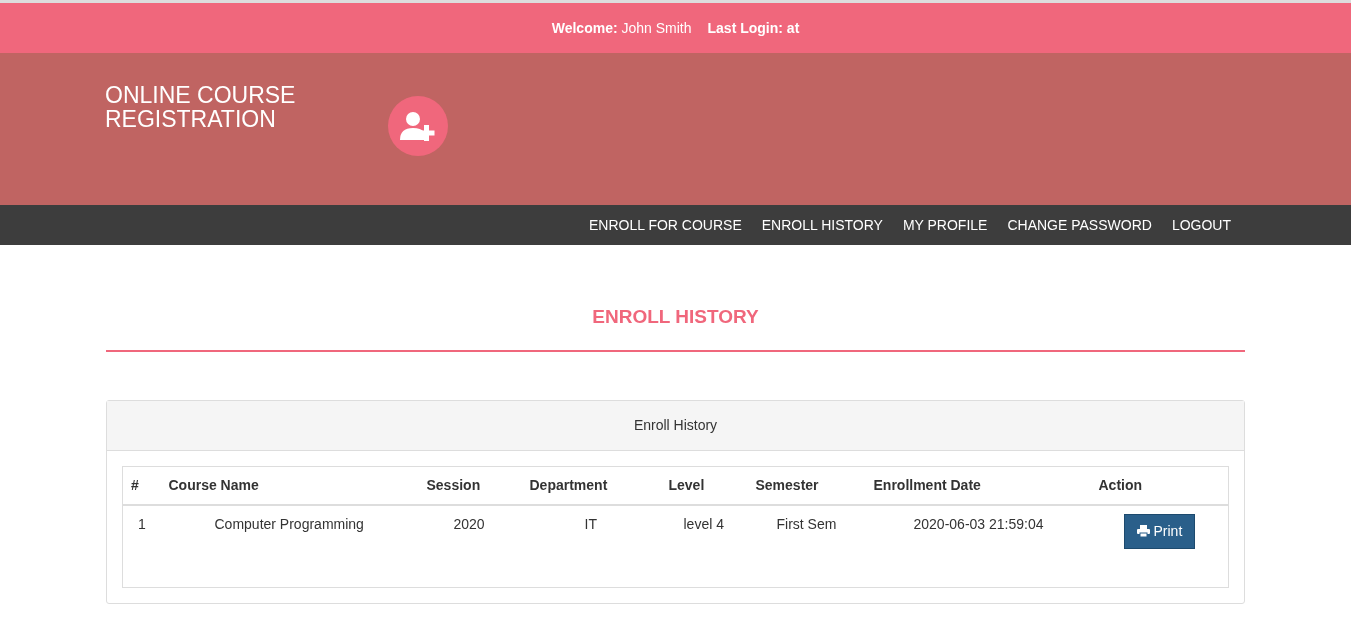 Image resolution: width=1351 pixels, height=639 pixels. What do you see at coordinates (1201, 225) in the screenshot?
I see `nav-link: LOGOUT` at bounding box center [1201, 225].